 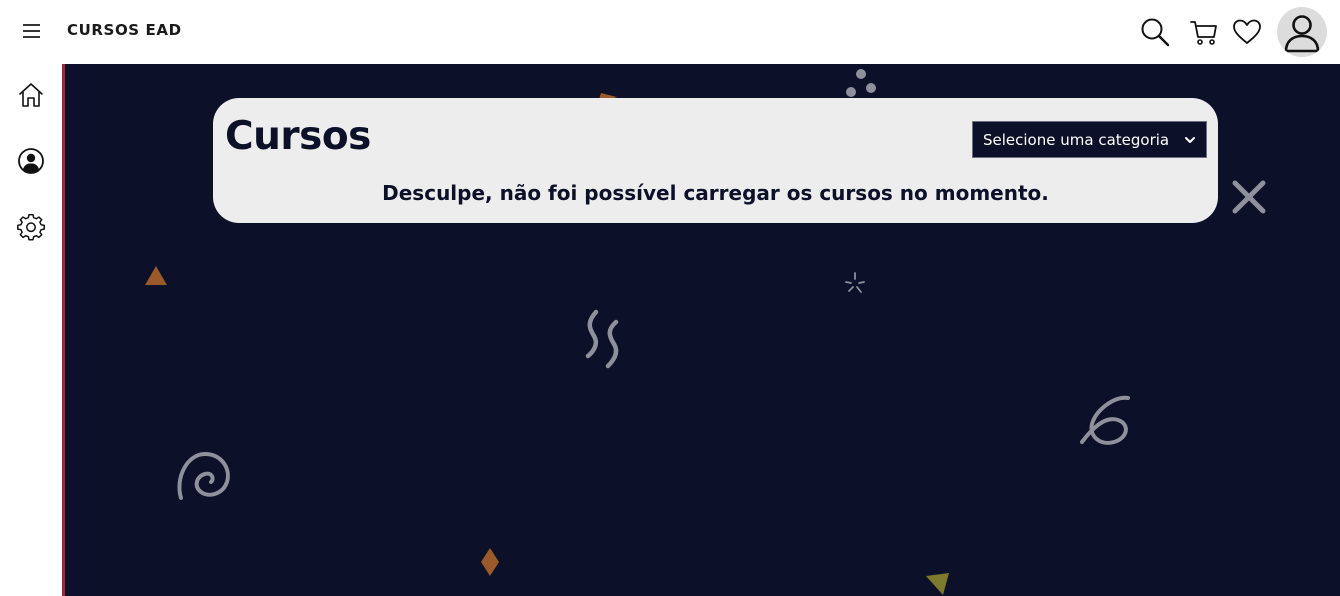 I want to click on sidebar-item-home, so click(x=31, y=95).